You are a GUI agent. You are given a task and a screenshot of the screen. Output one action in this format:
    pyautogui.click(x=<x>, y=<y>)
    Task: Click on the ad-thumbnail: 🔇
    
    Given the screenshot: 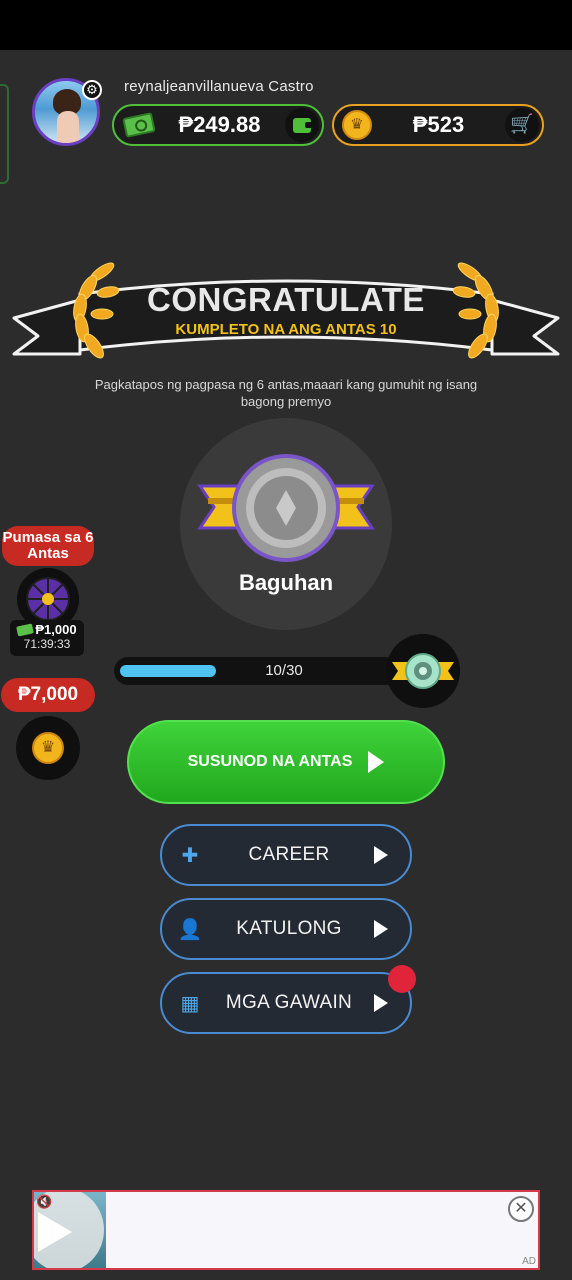 What is the action you would take?
    pyautogui.click(x=70, y=1230)
    